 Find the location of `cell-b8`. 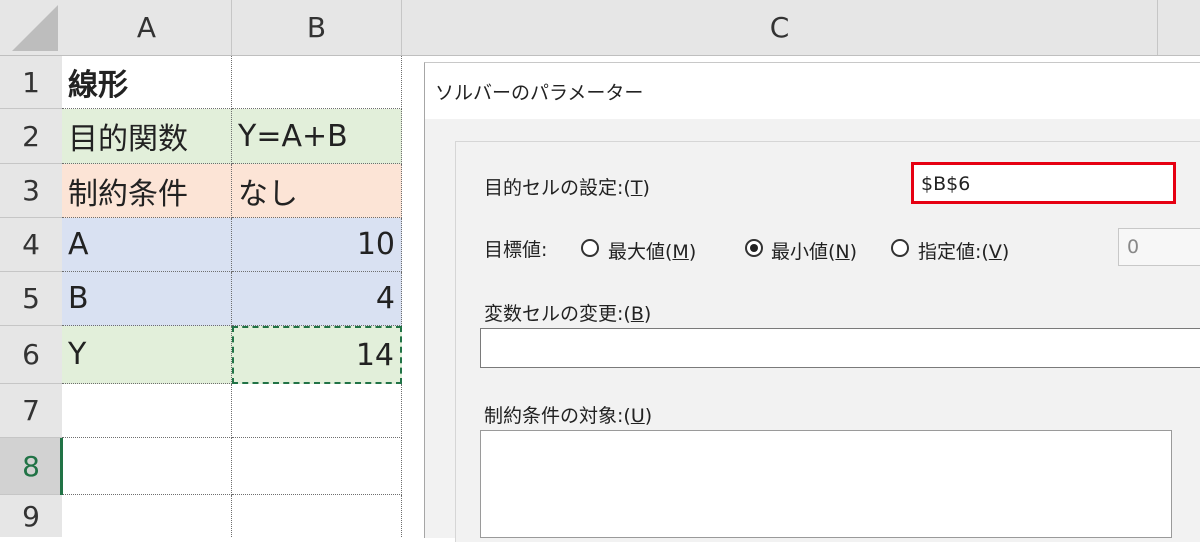

cell-b8 is located at coordinates (317, 466).